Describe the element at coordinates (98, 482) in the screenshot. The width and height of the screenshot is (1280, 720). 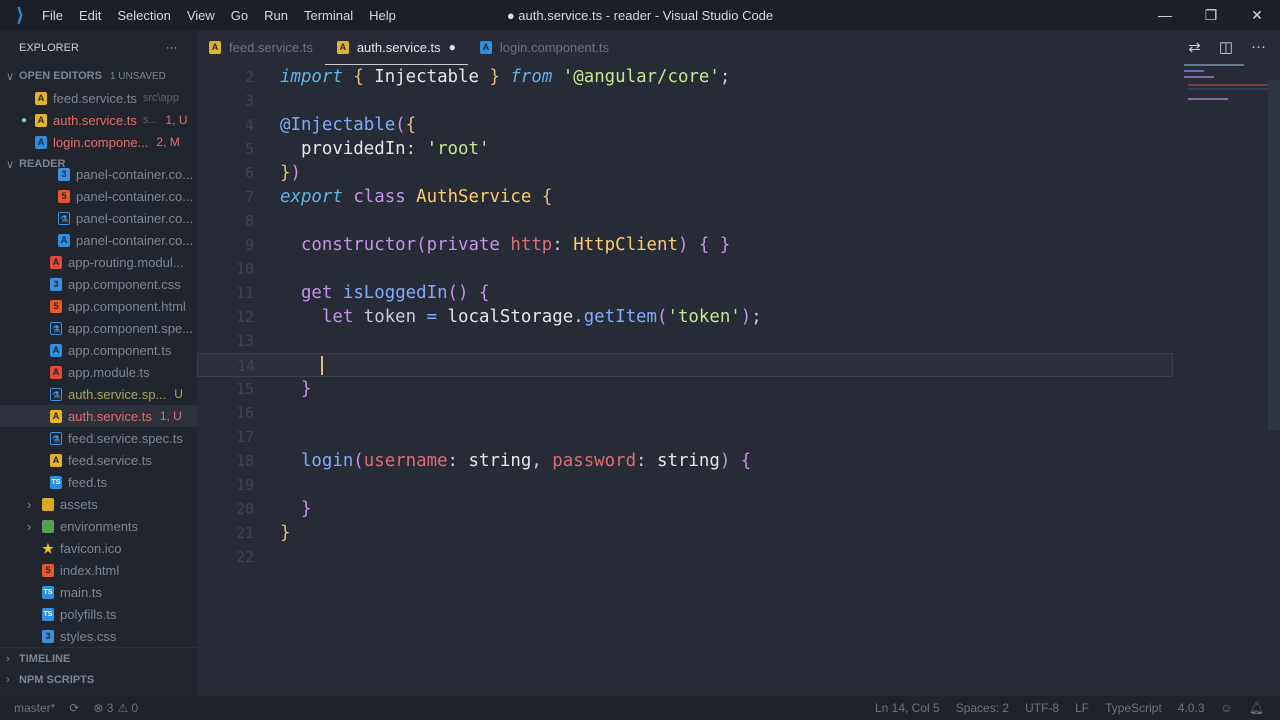
I see `file-item: TS feed.ts` at that location.